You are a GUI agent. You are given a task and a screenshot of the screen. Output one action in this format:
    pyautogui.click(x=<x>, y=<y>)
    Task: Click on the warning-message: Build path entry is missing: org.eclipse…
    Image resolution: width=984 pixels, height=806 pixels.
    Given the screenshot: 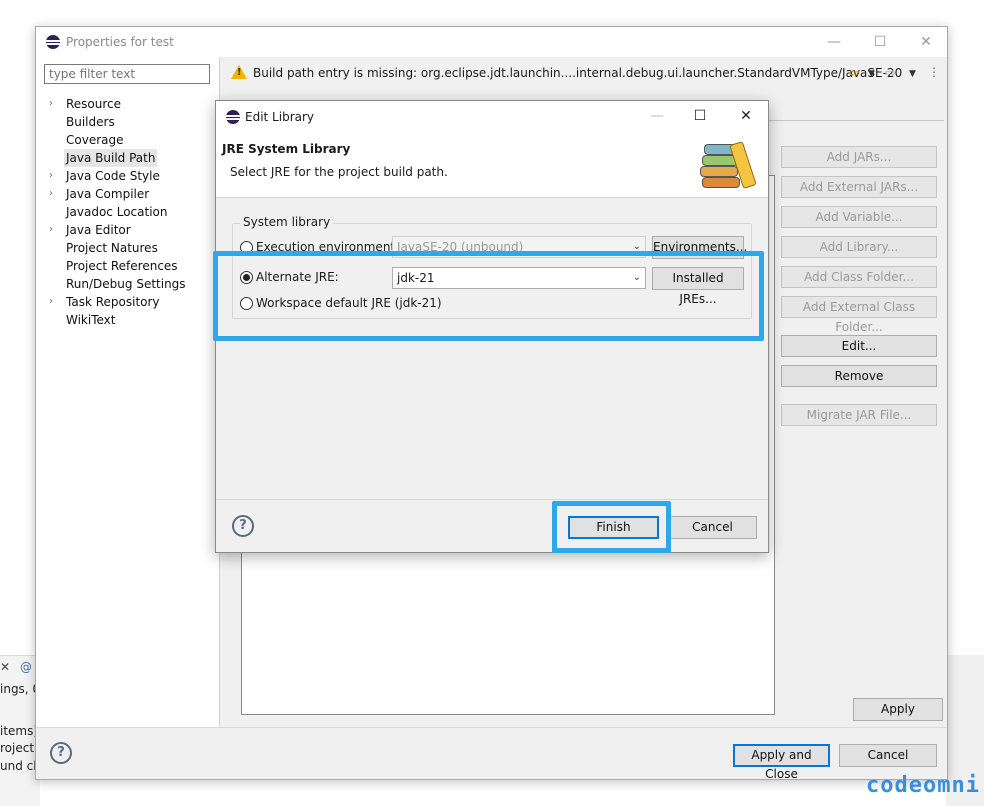 What is the action you would take?
    pyautogui.click(x=578, y=73)
    